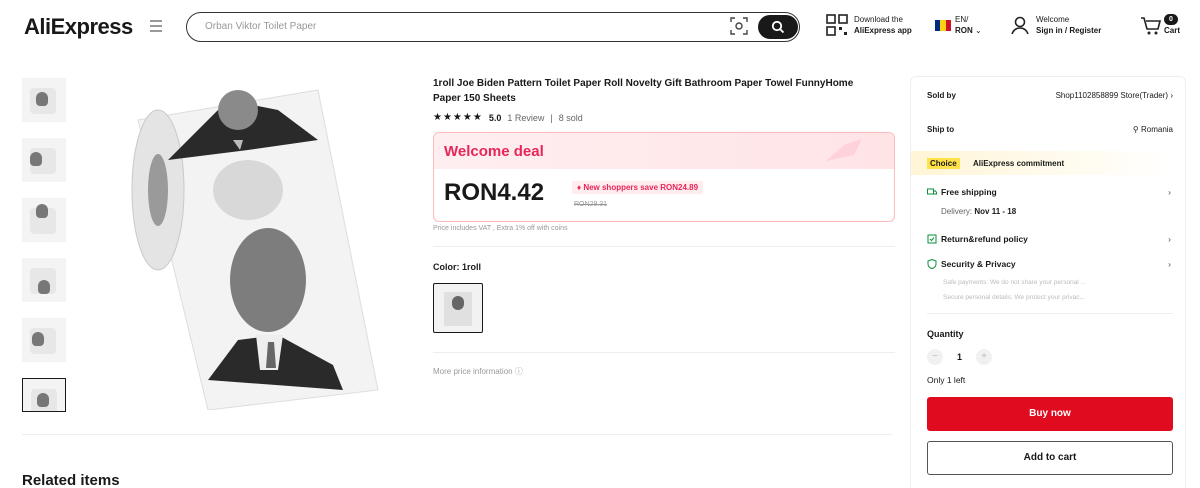 This screenshot has height=488, width=1200. Describe the element at coordinates (958, 25) in the screenshot. I see `language-selector: EN/ RON ⌄` at that location.